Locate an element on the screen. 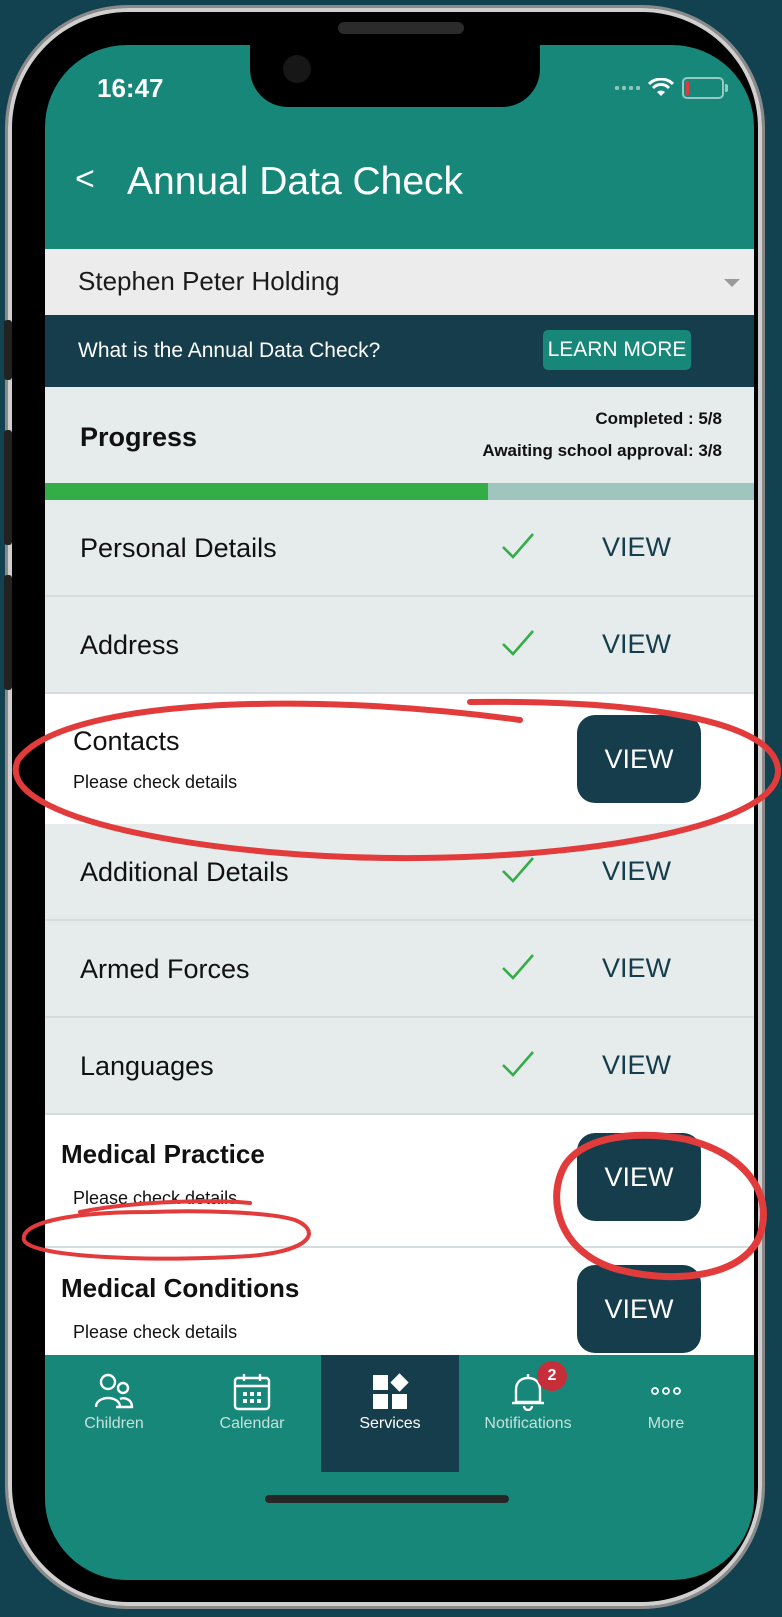 This screenshot has width=782, height=1617. child-picker: Stephen Peter Holding is located at coordinates (399, 282).